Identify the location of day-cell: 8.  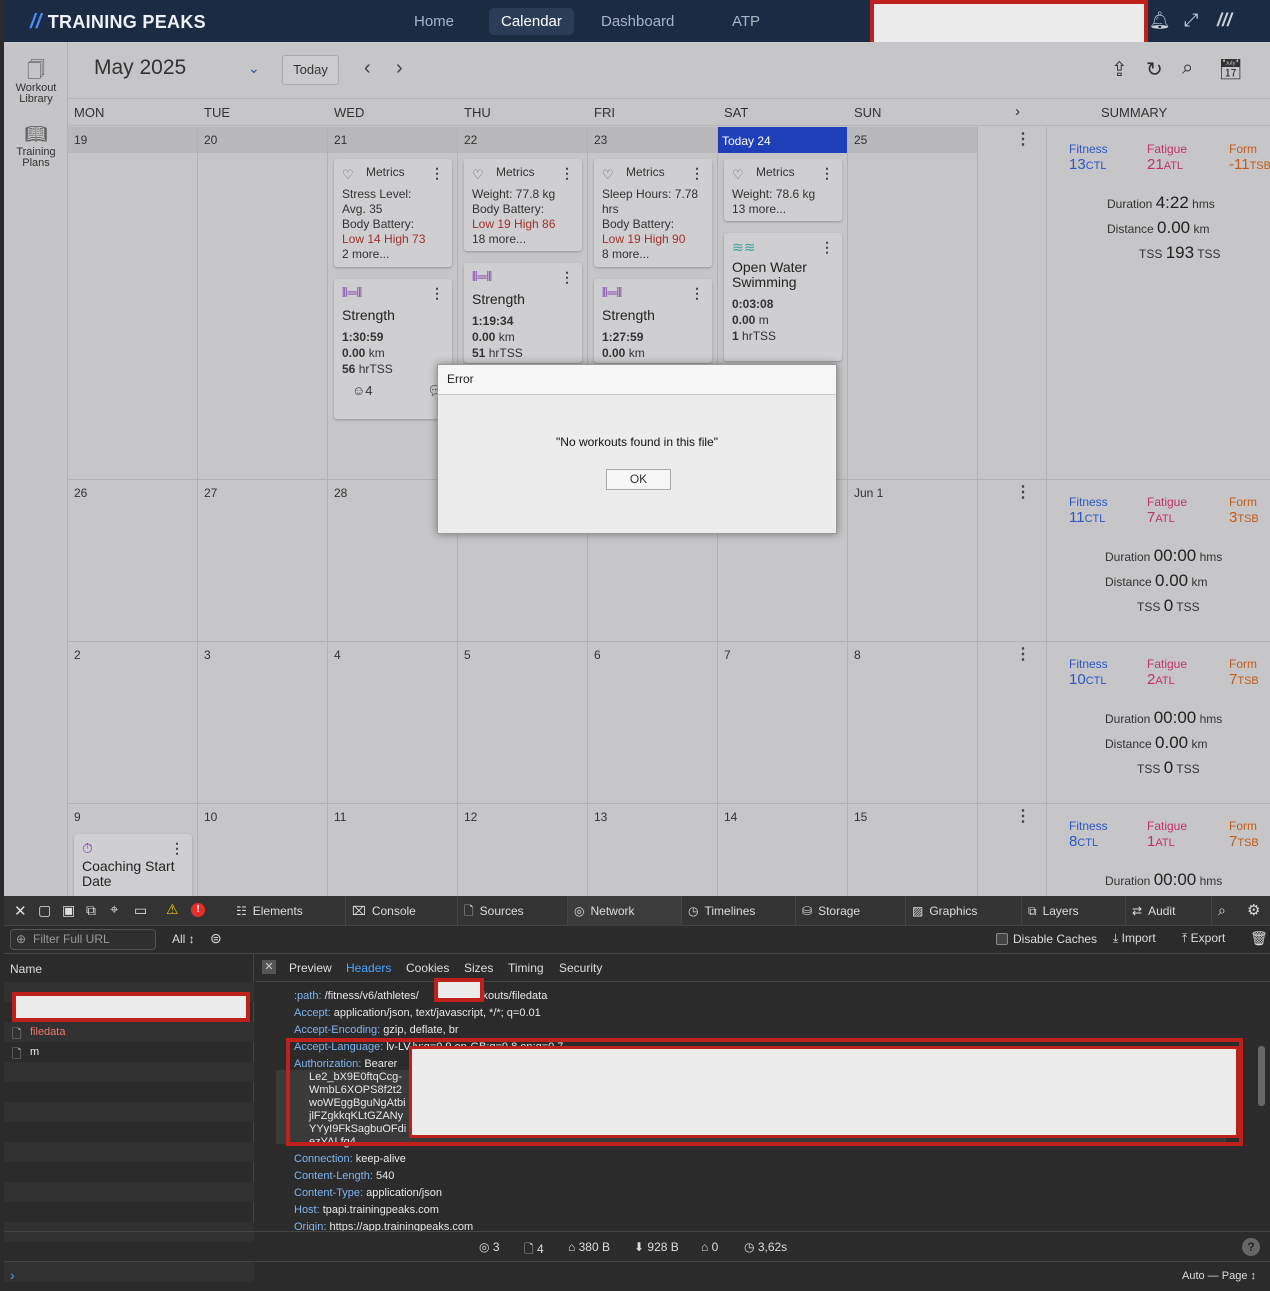
(913, 722).